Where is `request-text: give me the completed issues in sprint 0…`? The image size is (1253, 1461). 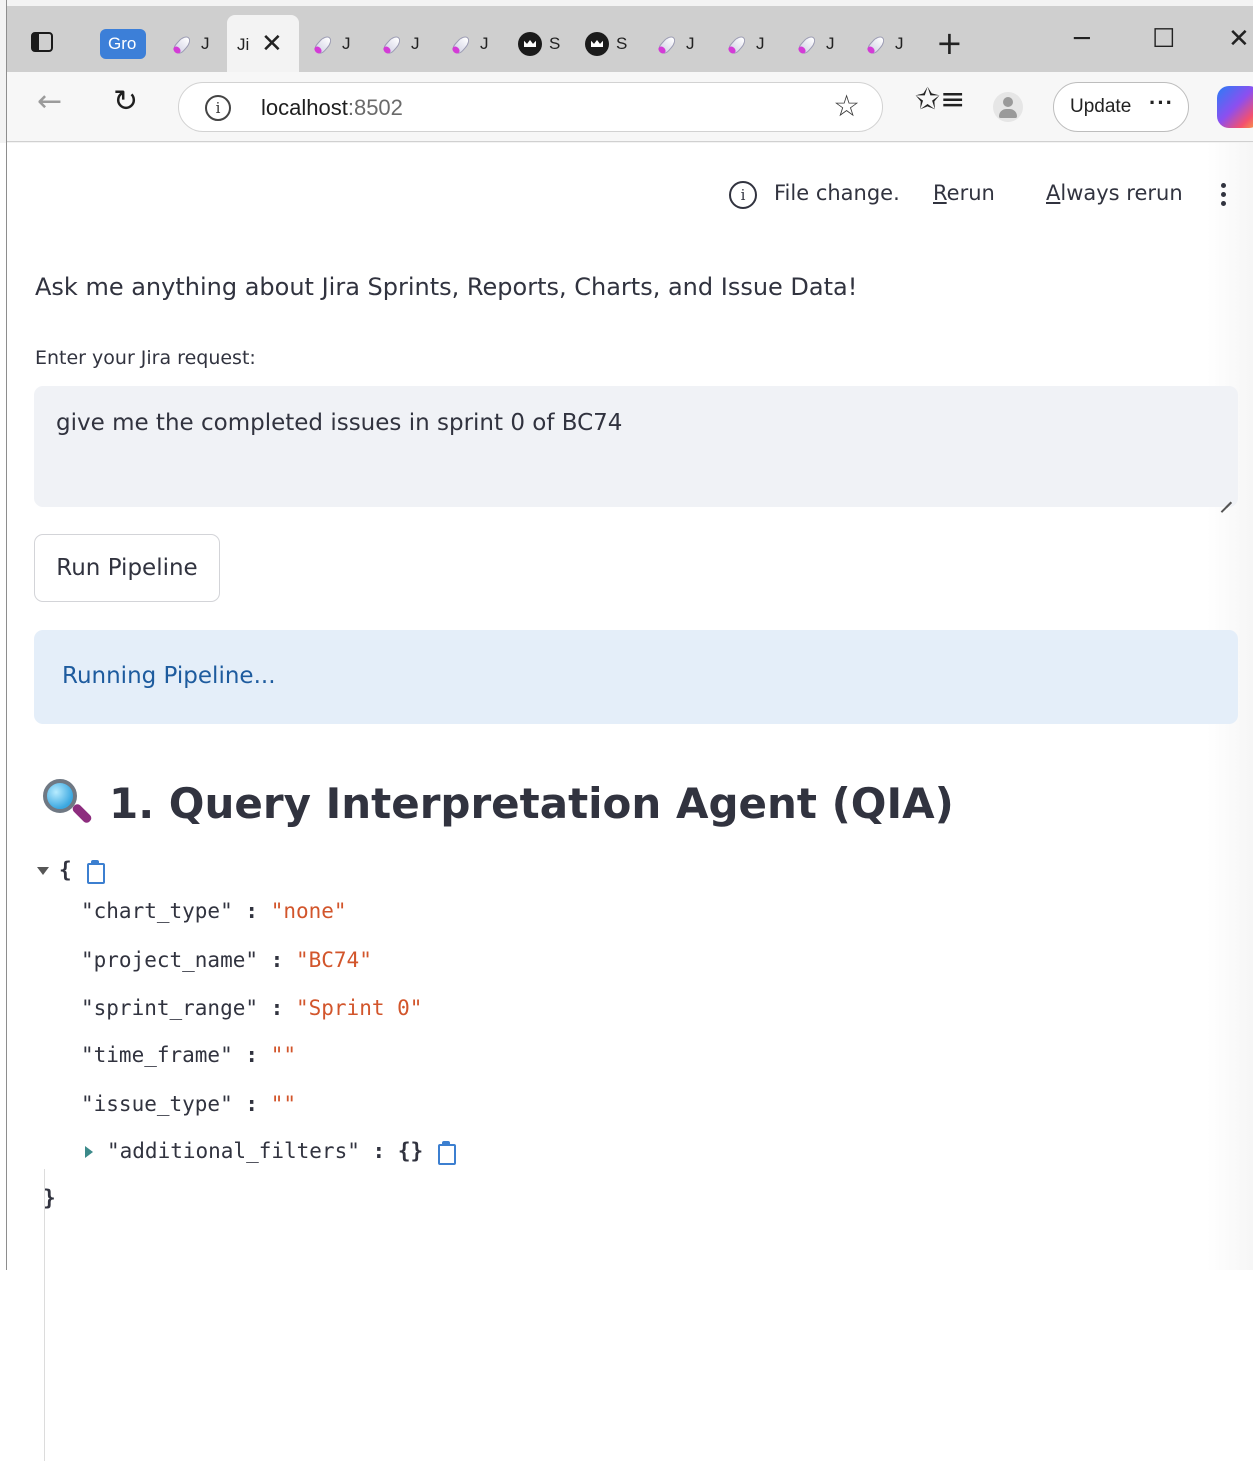 request-text: give me the completed issues in sprint 0… is located at coordinates (339, 423).